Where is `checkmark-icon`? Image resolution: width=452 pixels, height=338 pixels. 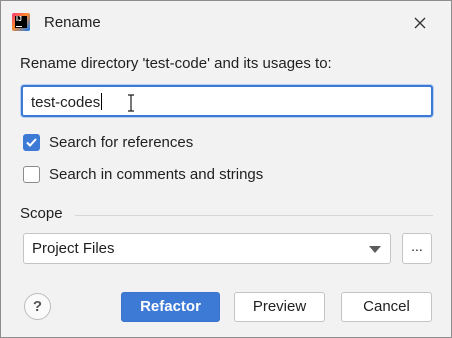 checkmark-icon is located at coordinates (31, 142).